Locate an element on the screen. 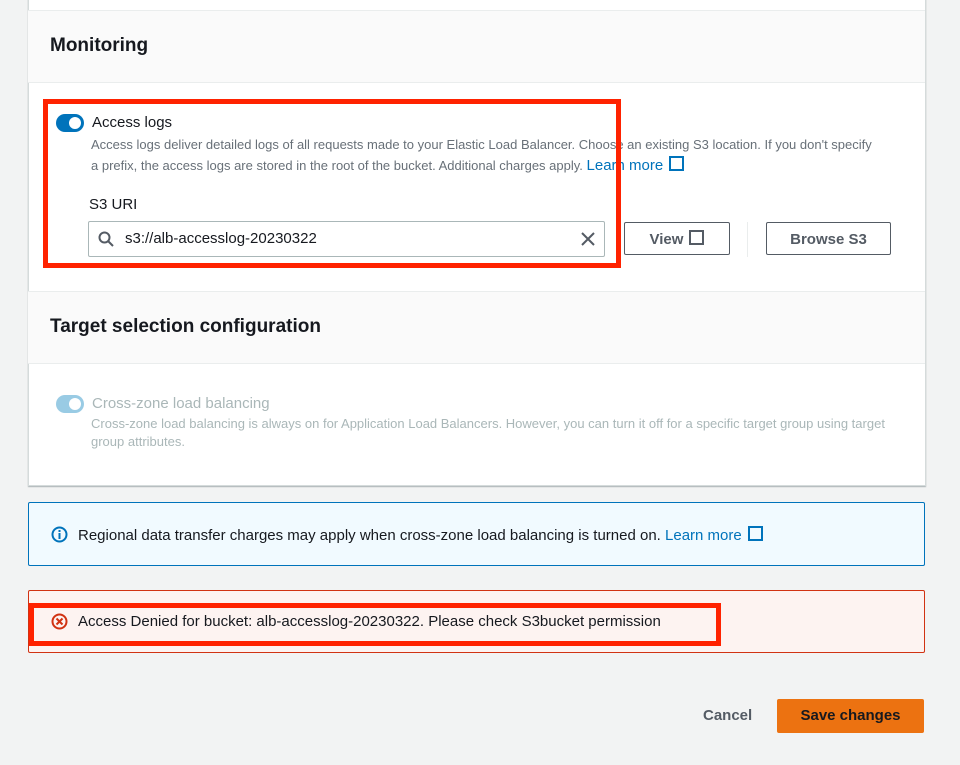  highlight-box-access-logs is located at coordinates (332, 183).